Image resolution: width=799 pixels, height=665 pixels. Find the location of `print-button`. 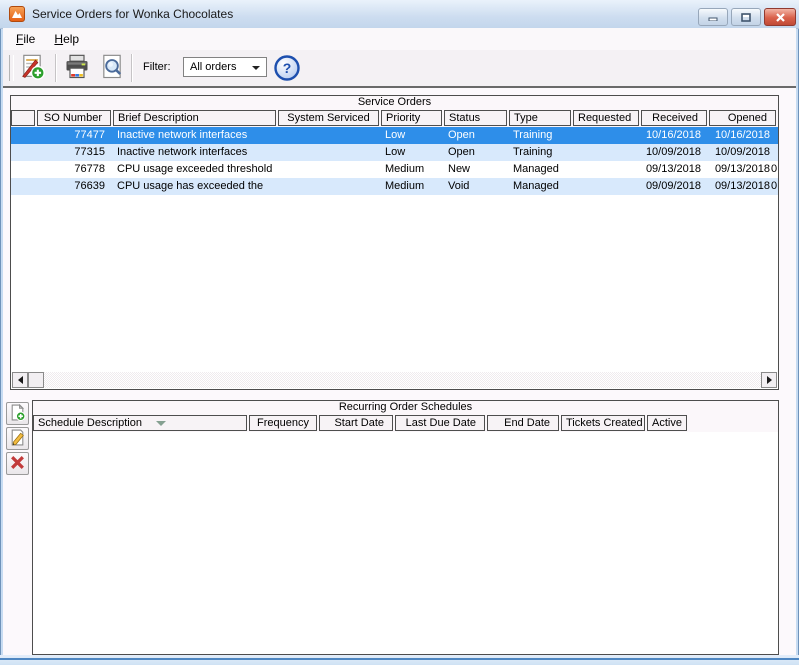

print-button is located at coordinates (77, 68).